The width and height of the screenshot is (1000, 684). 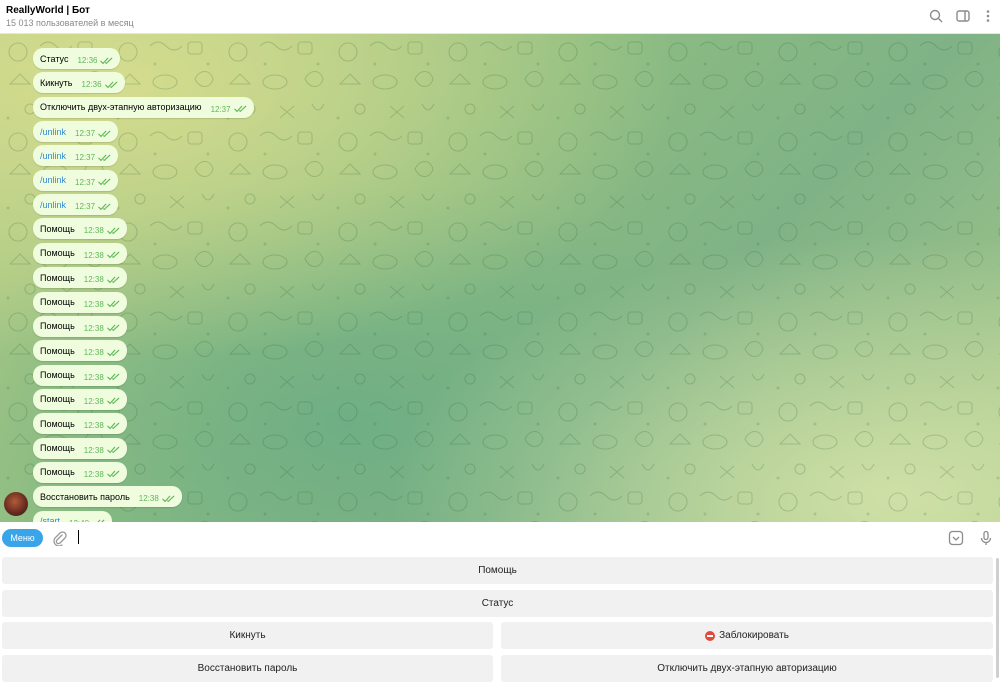 What do you see at coordinates (963, 16) in the screenshot?
I see `sidebar-panel-icon` at bounding box center [963, 16].